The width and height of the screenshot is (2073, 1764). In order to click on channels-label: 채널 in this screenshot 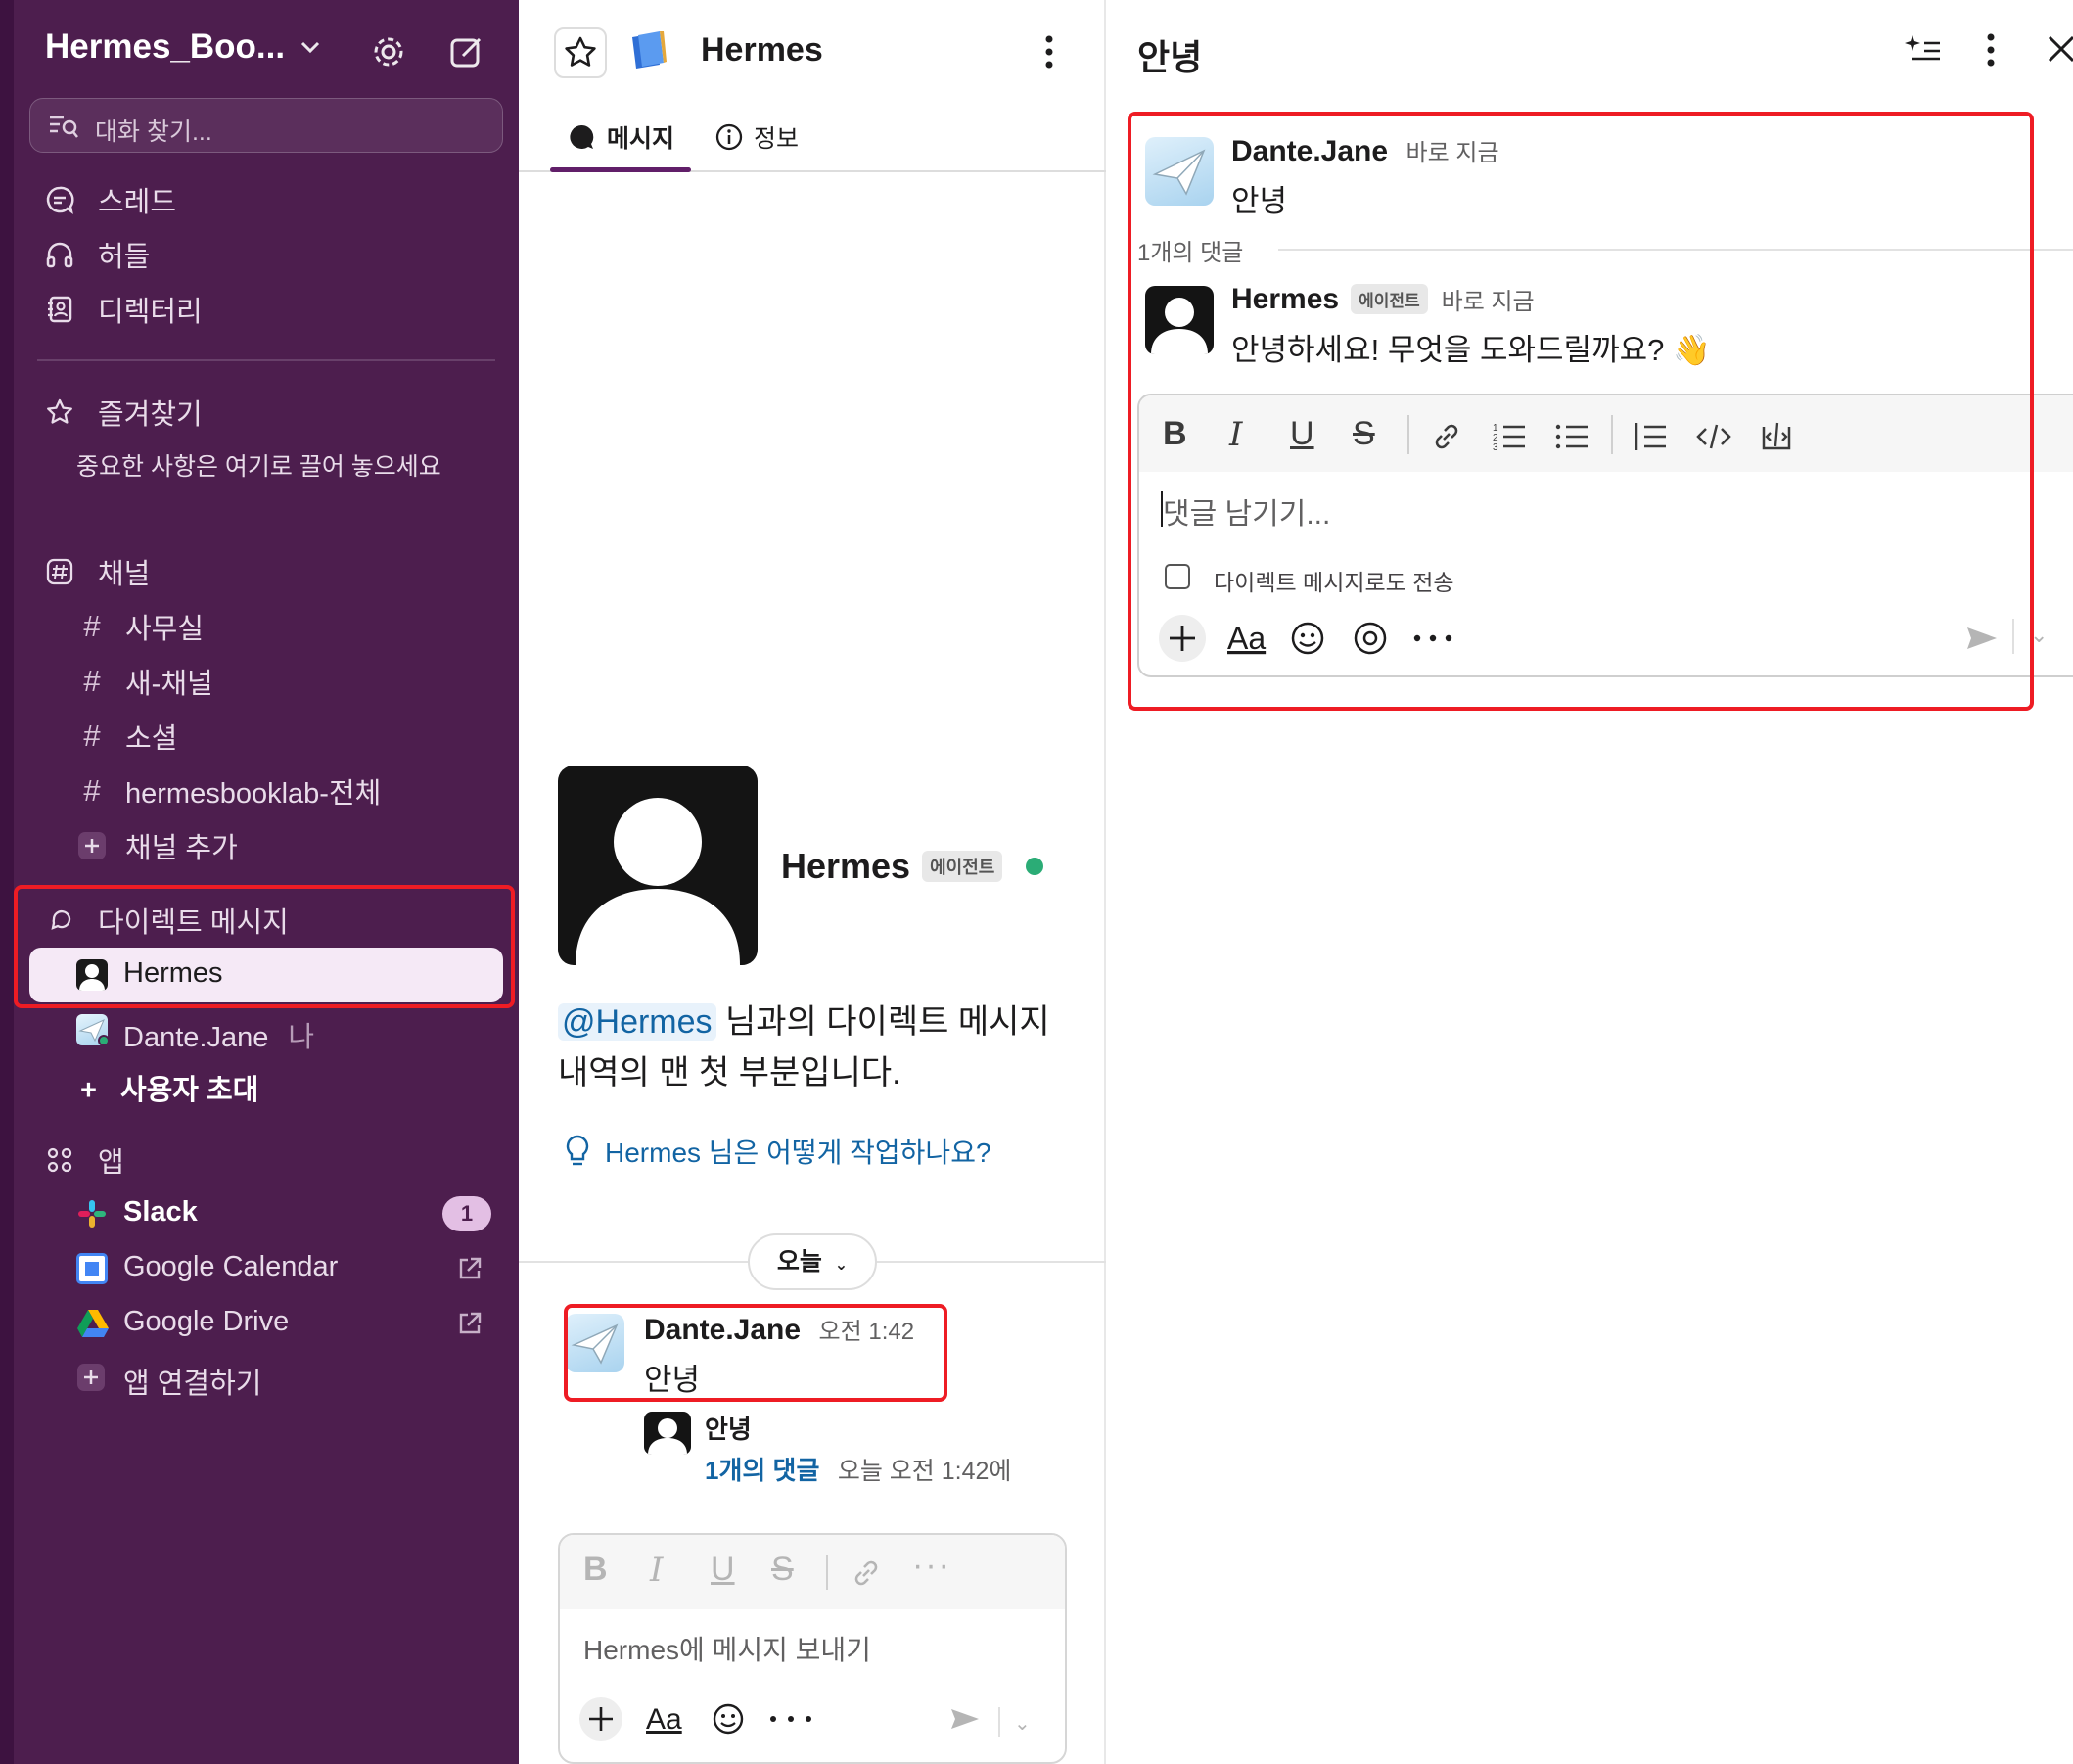, I will do `click(124, 574)`.